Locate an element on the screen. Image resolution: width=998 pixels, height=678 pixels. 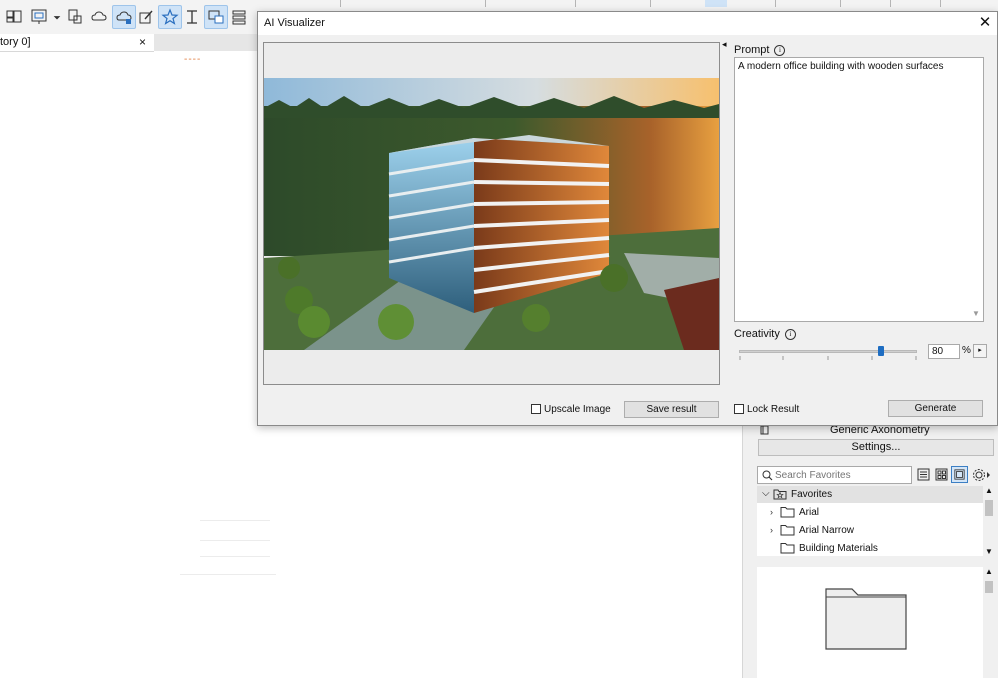
view-tab-story: tory 0] × is located at coordinates (77, 43).